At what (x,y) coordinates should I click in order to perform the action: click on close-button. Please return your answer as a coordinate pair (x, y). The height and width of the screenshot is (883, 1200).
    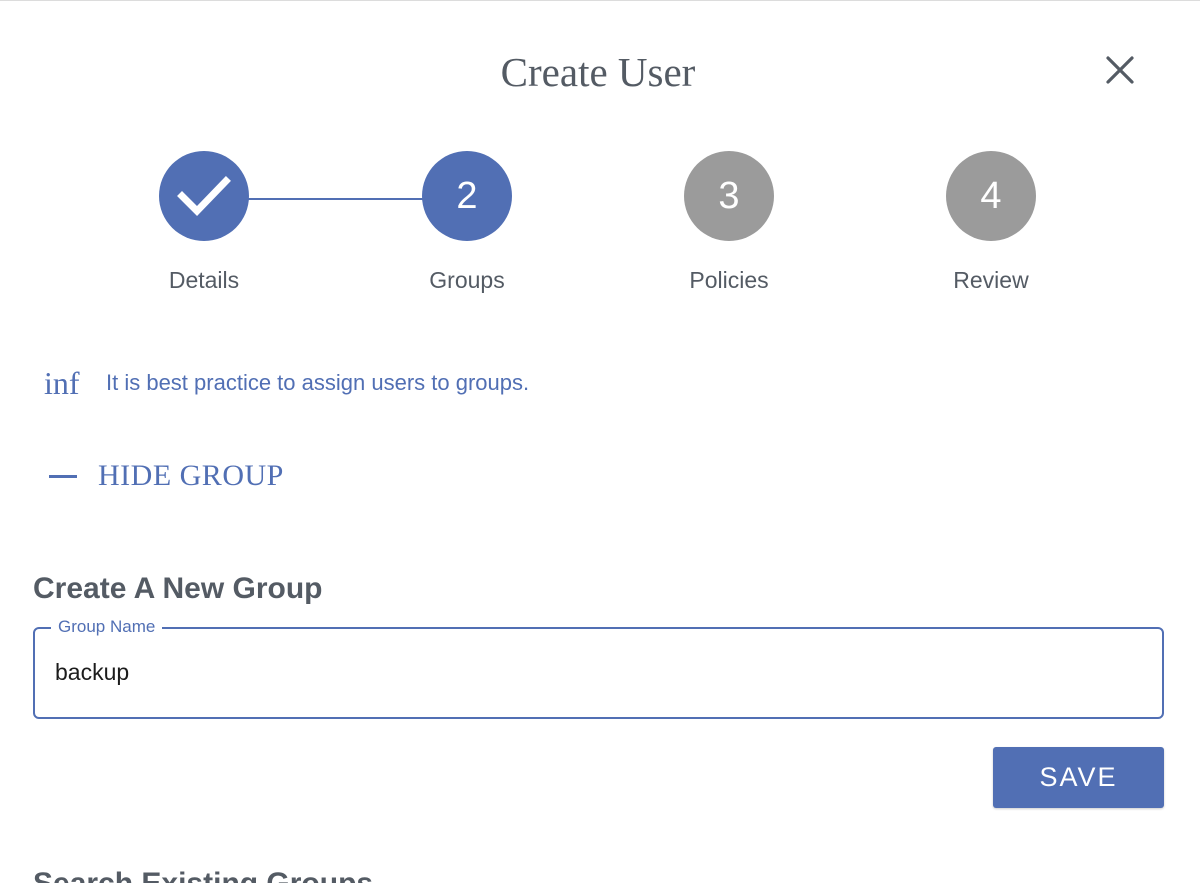
    Looking at the image, I should click on (1120, 70).